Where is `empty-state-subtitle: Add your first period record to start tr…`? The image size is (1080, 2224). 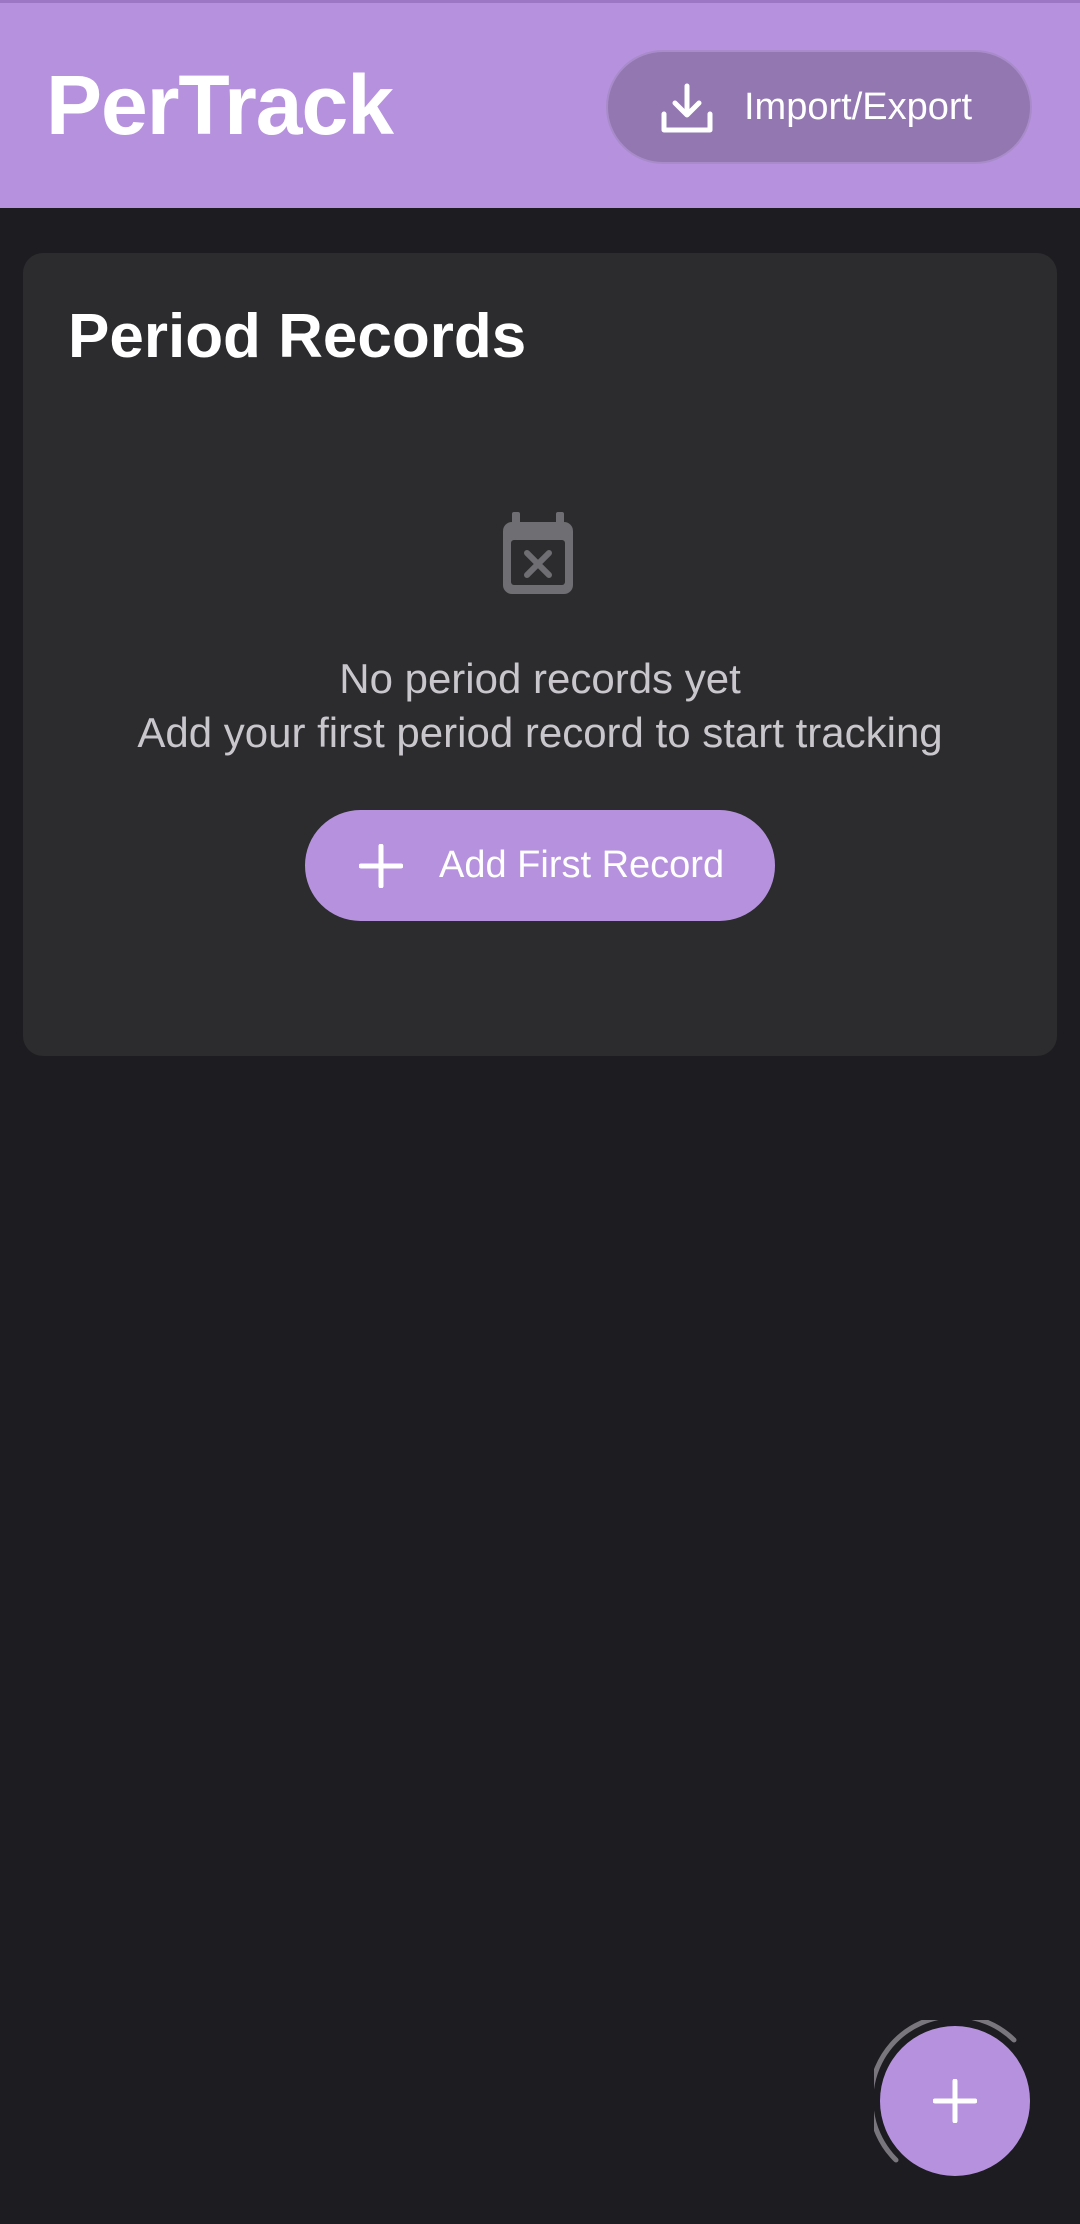 empty-state-subtitle: Add your first period record to start tr… is located at coordinates (540, 732).